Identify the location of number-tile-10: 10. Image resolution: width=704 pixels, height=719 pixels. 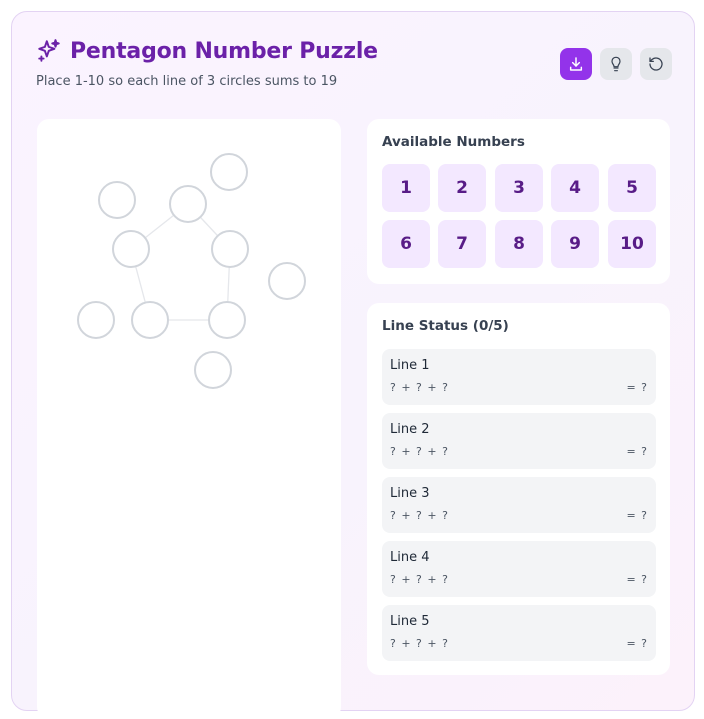
(632, 244).